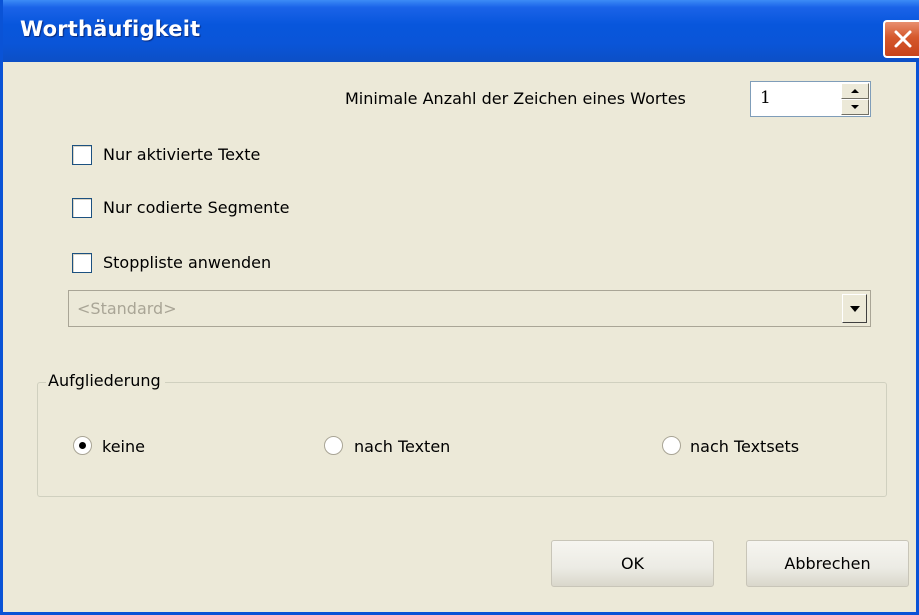  I want to click on breakdown-legend: Aufgliederung, so click(105, 380).